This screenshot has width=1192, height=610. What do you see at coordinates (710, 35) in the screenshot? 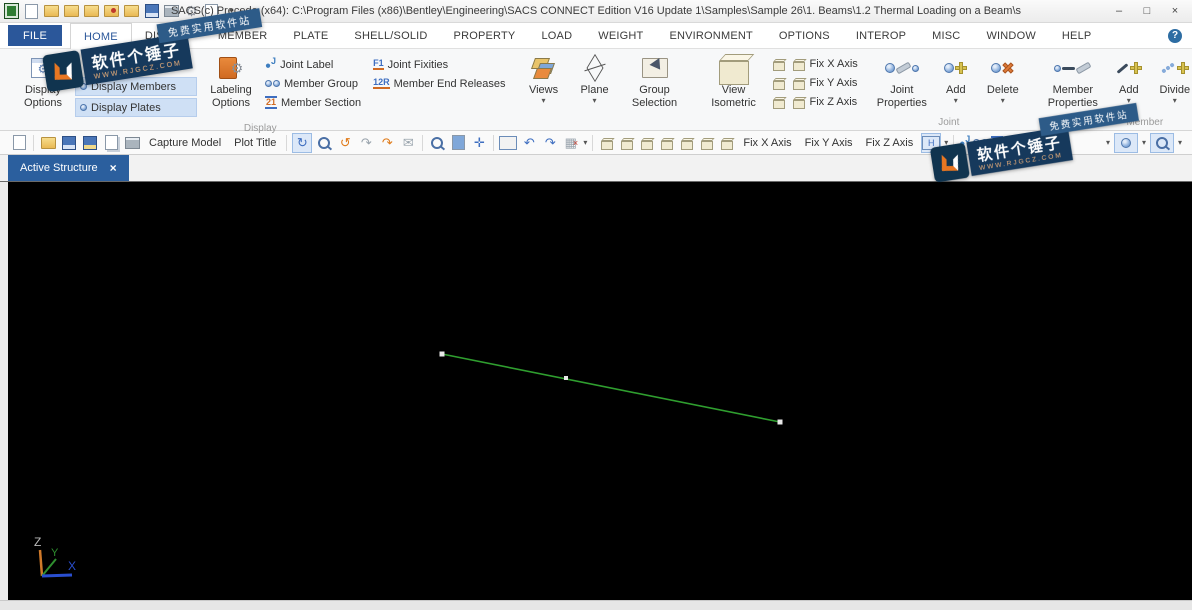
I see `tab-environment: ENVIRONMENT` at bounding box center [710, 35].